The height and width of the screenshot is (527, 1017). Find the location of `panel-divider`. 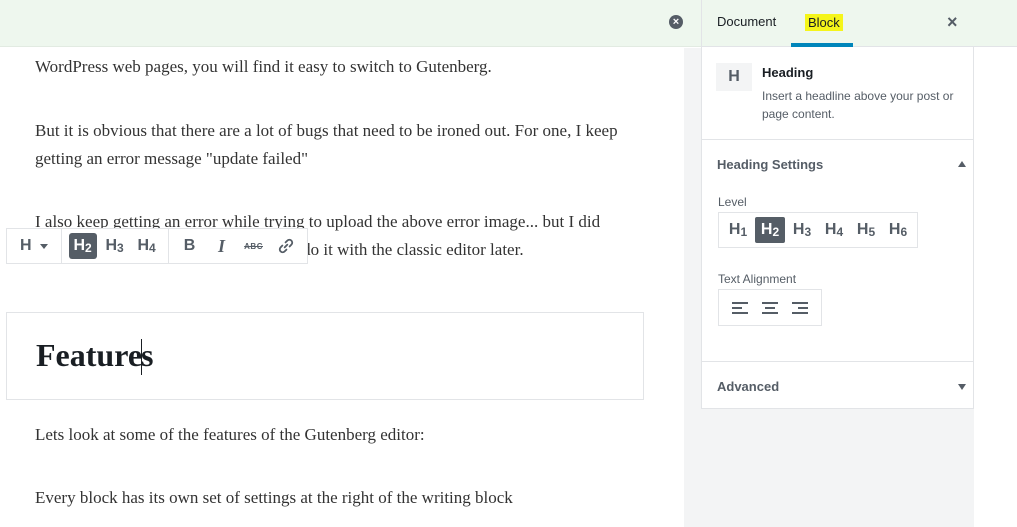

panel-divider is located at coordinates (837, 361).